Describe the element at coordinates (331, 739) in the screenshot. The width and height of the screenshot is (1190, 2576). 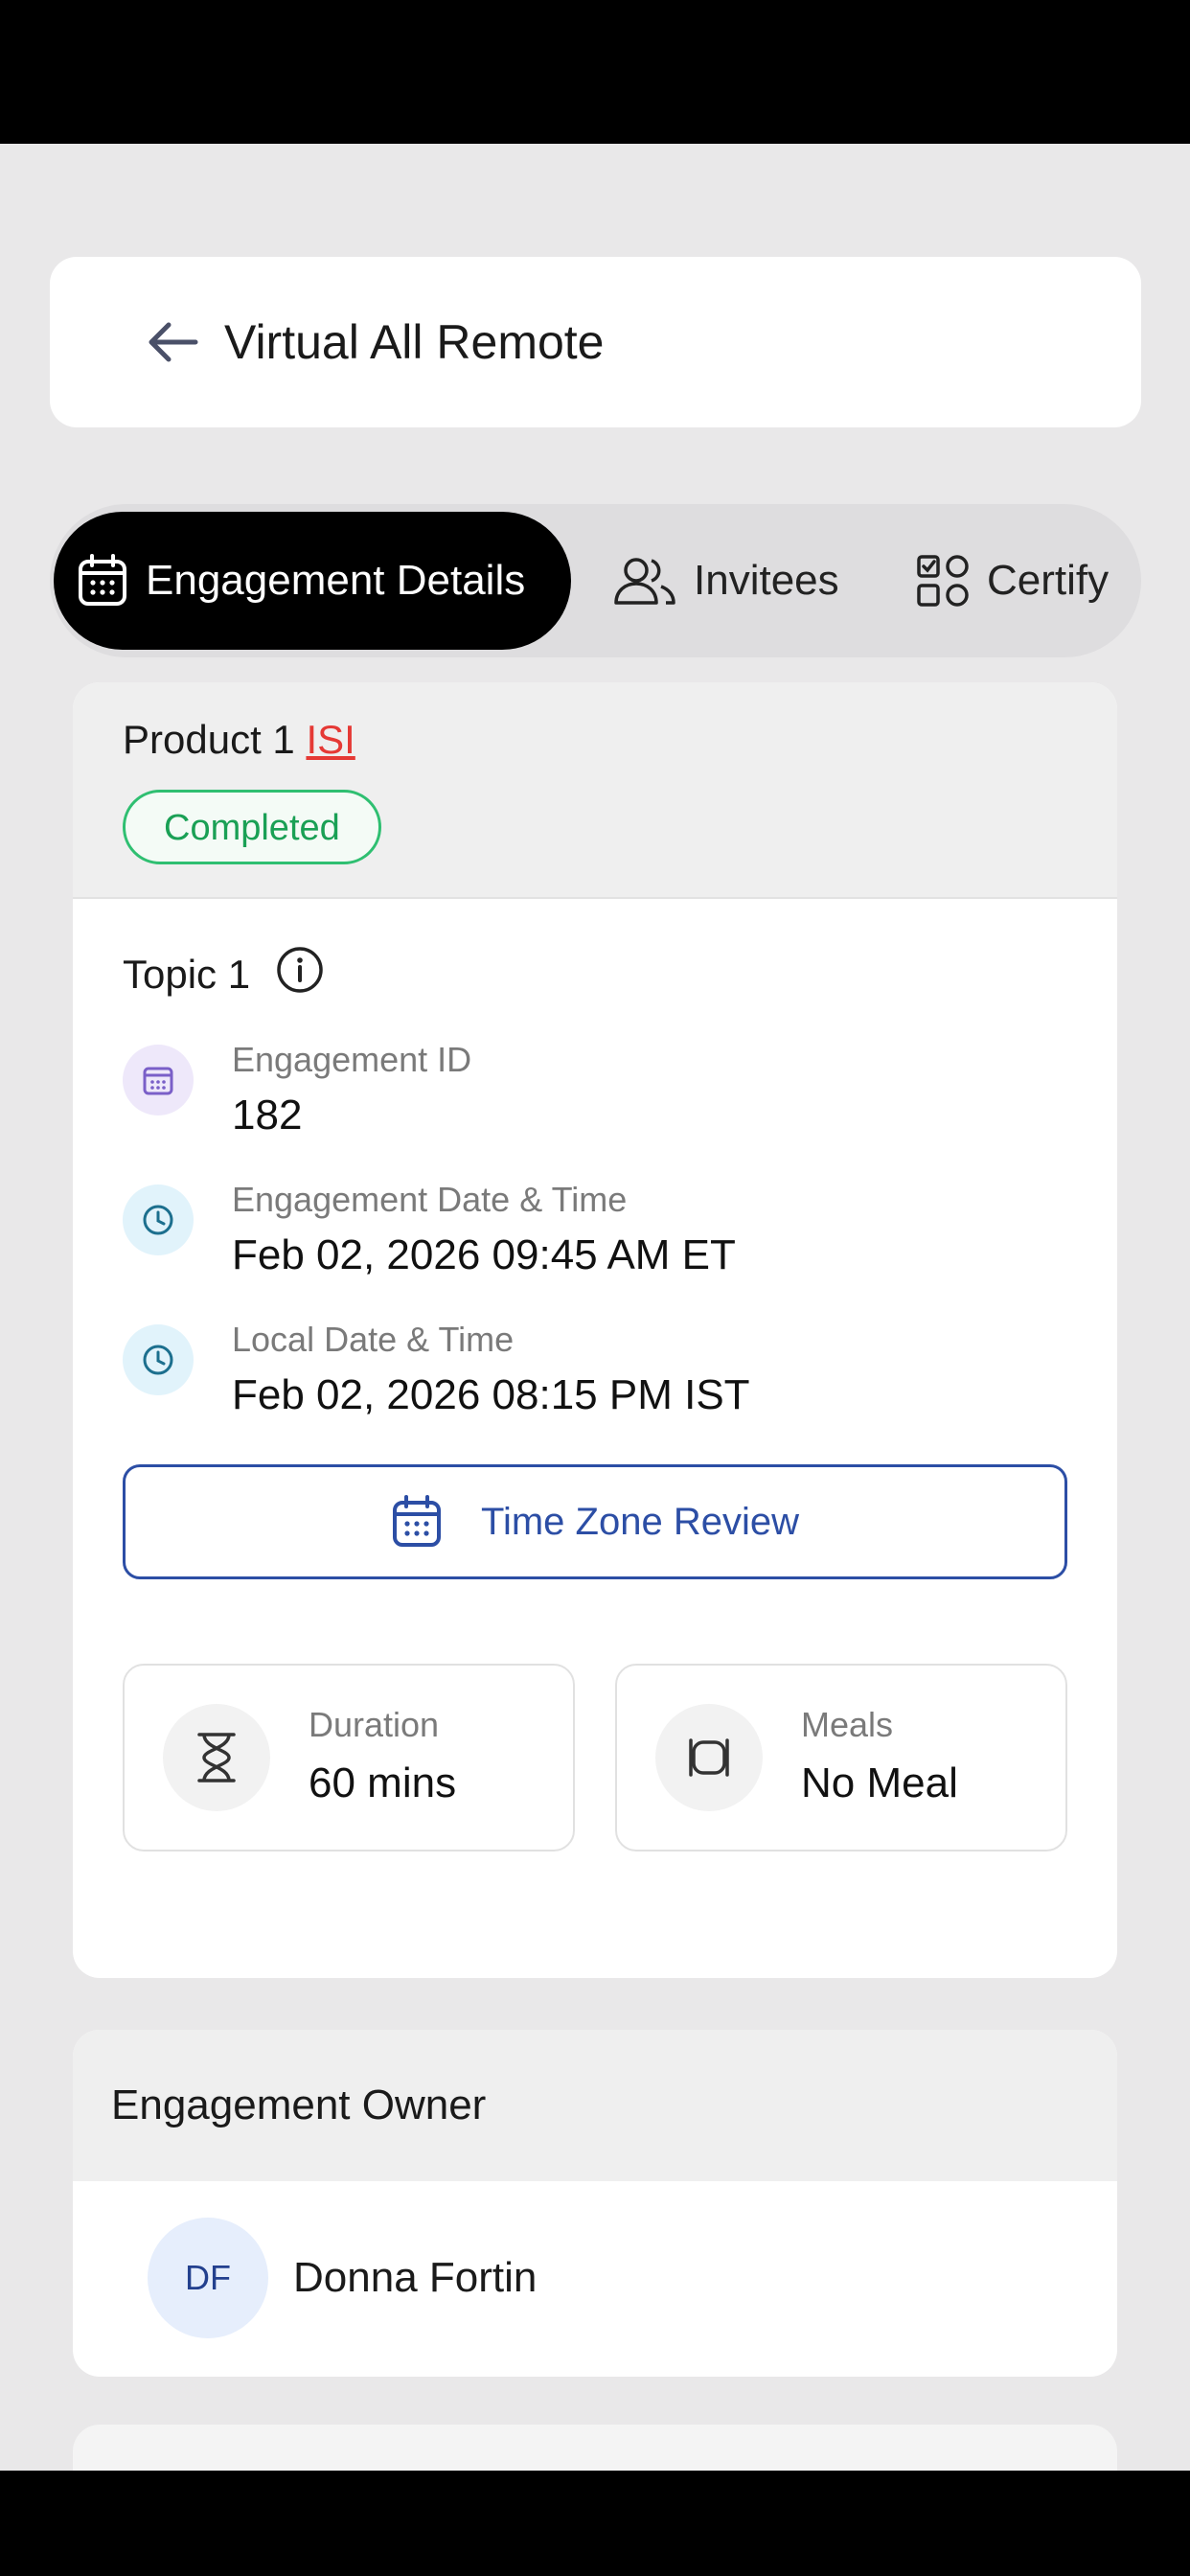
I see `isi-link: ISI` at that location.